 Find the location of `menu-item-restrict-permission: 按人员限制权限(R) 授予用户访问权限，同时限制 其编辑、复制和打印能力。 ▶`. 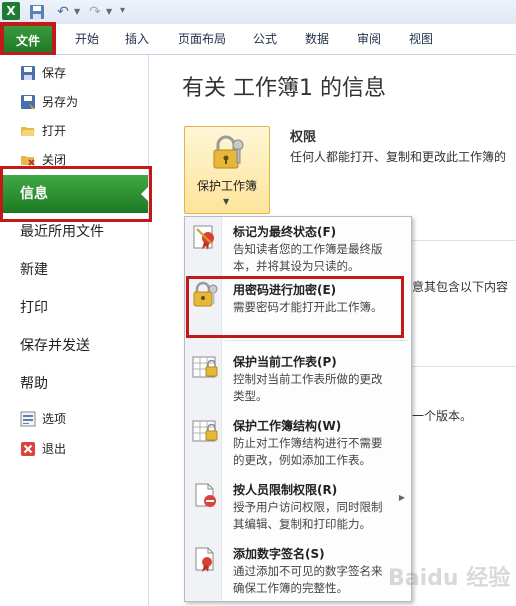

menu-item-restrict-permission: 按人员限制权限(R) 授予用户访问权限，同时限制 其编辑、复制和打印能力。 ▶ is located at coordinates (298, 505).